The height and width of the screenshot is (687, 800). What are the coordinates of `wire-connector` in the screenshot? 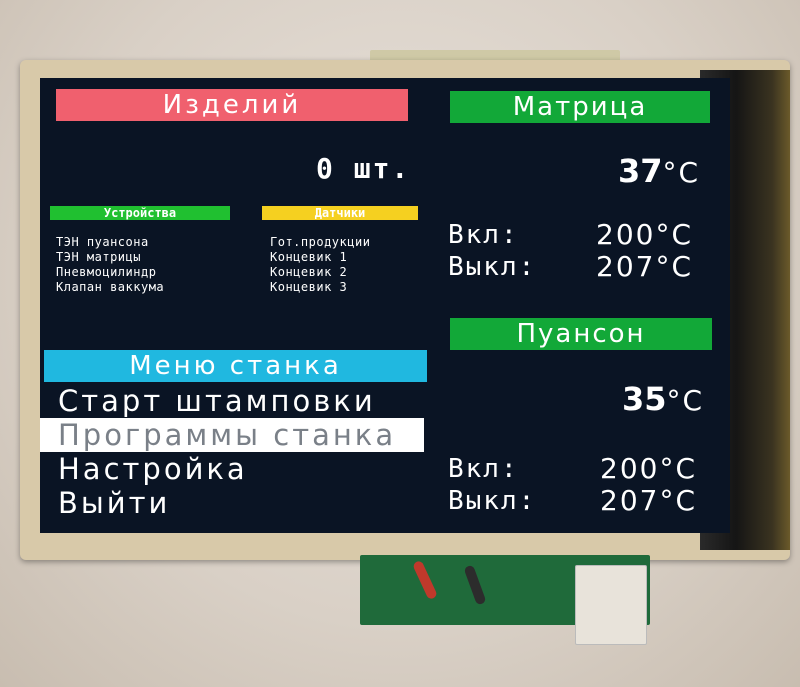 It's located at (611, 605).